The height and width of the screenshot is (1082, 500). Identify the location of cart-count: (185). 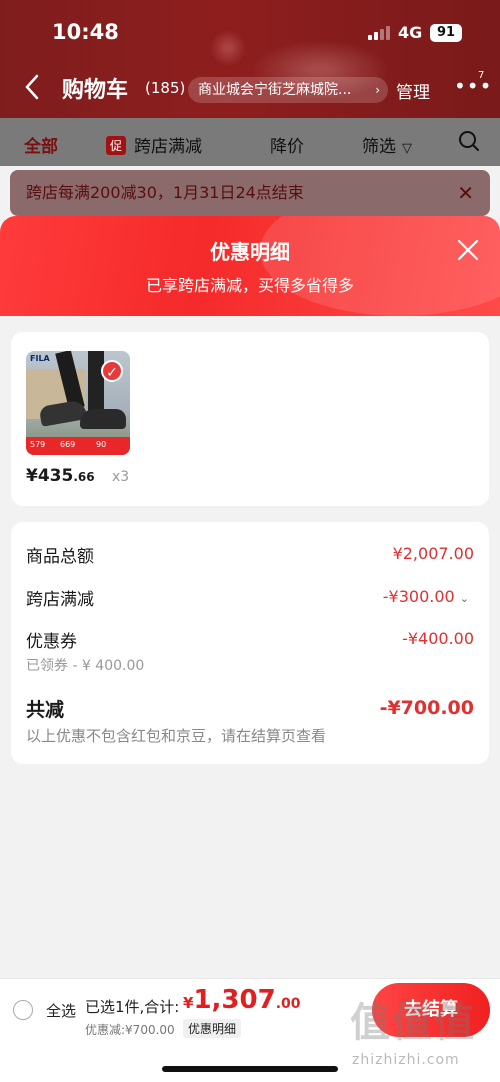
(165, 88).